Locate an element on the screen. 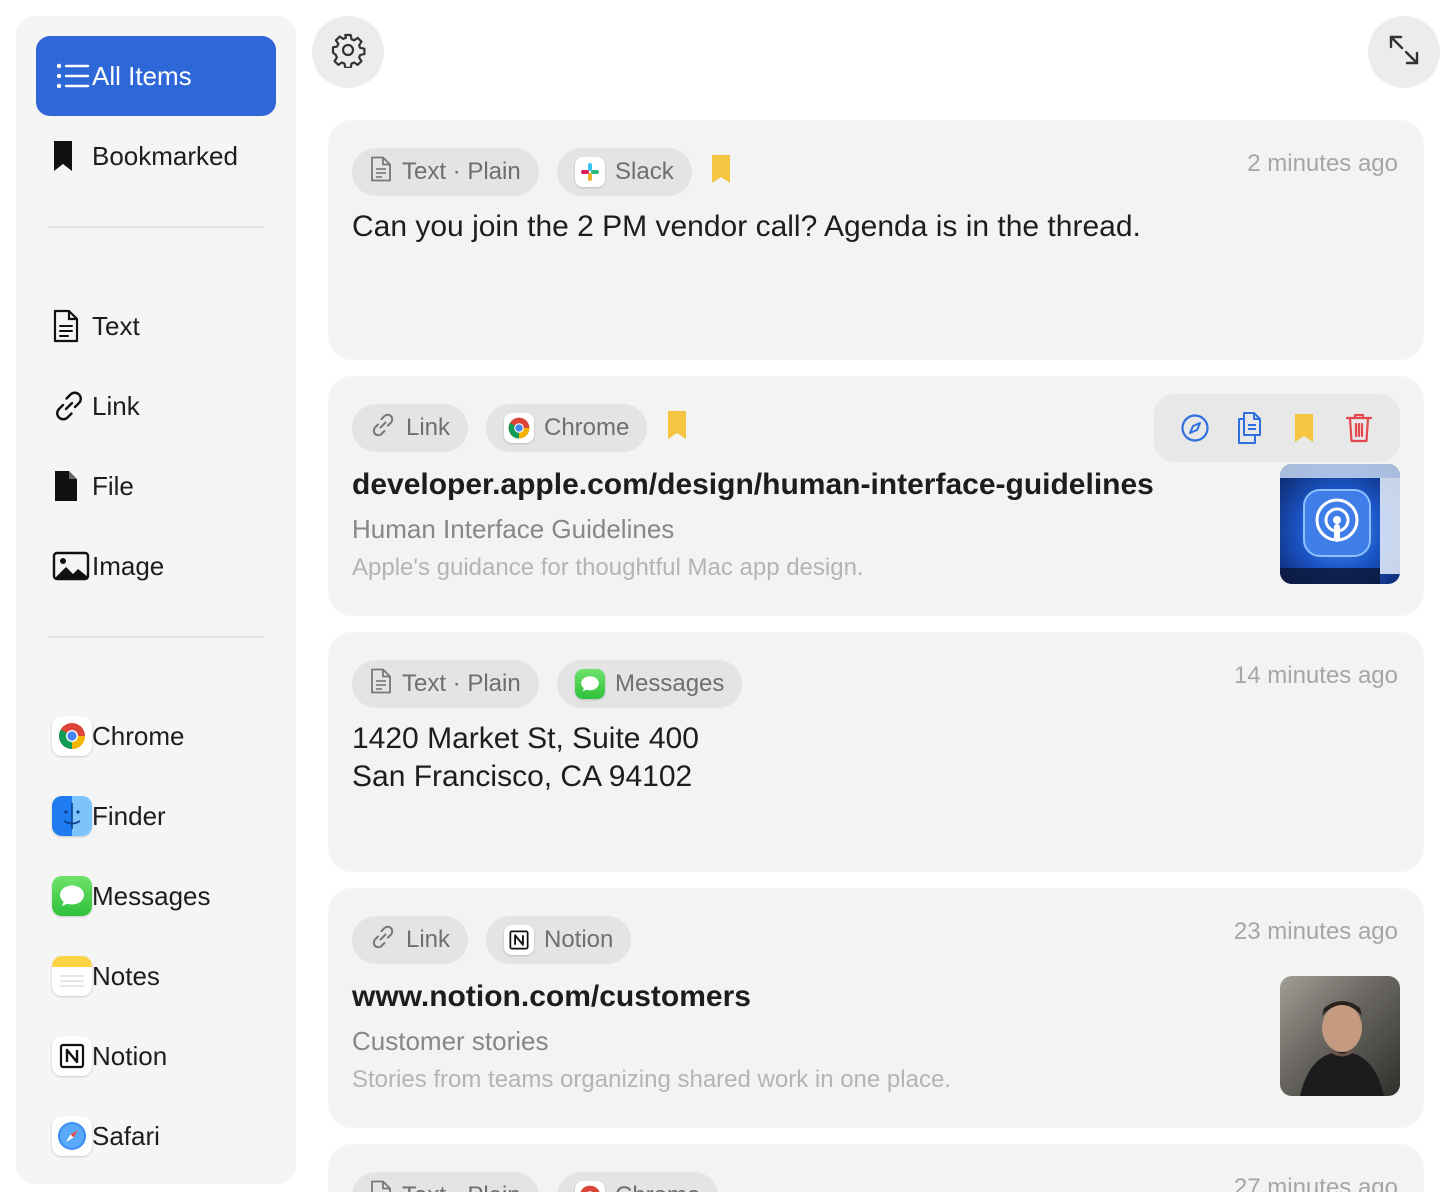 The height and width of the screenshot is (1200, 1456). clipboard-item: Text · Plain Chrome 27 minutes ago is located at coordinates (876, 1168).